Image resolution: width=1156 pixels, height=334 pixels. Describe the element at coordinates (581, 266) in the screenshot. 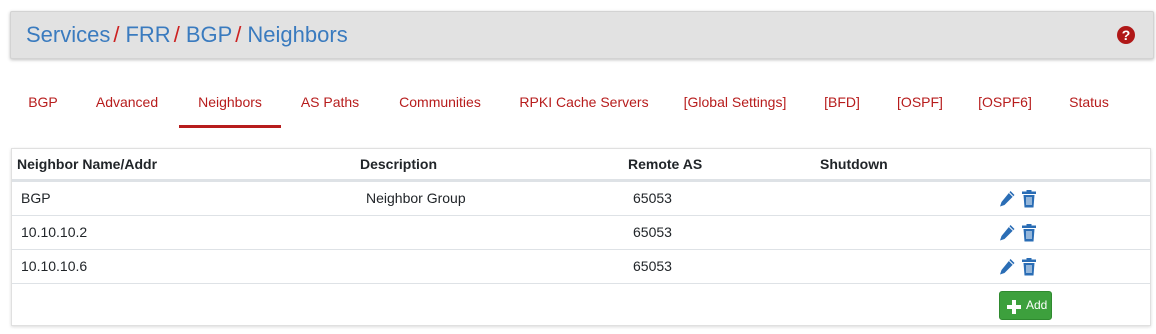

I see `table-row: 10.10.10.6 65053` at that location.